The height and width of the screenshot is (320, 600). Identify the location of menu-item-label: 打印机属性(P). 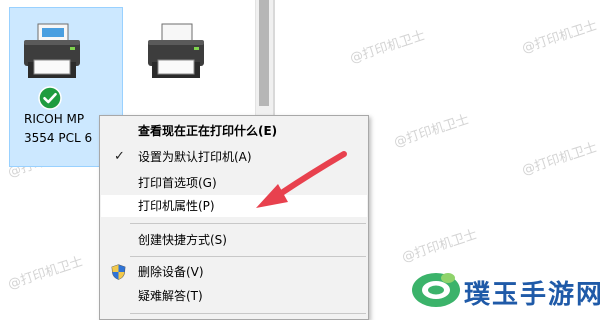
(176, 206).